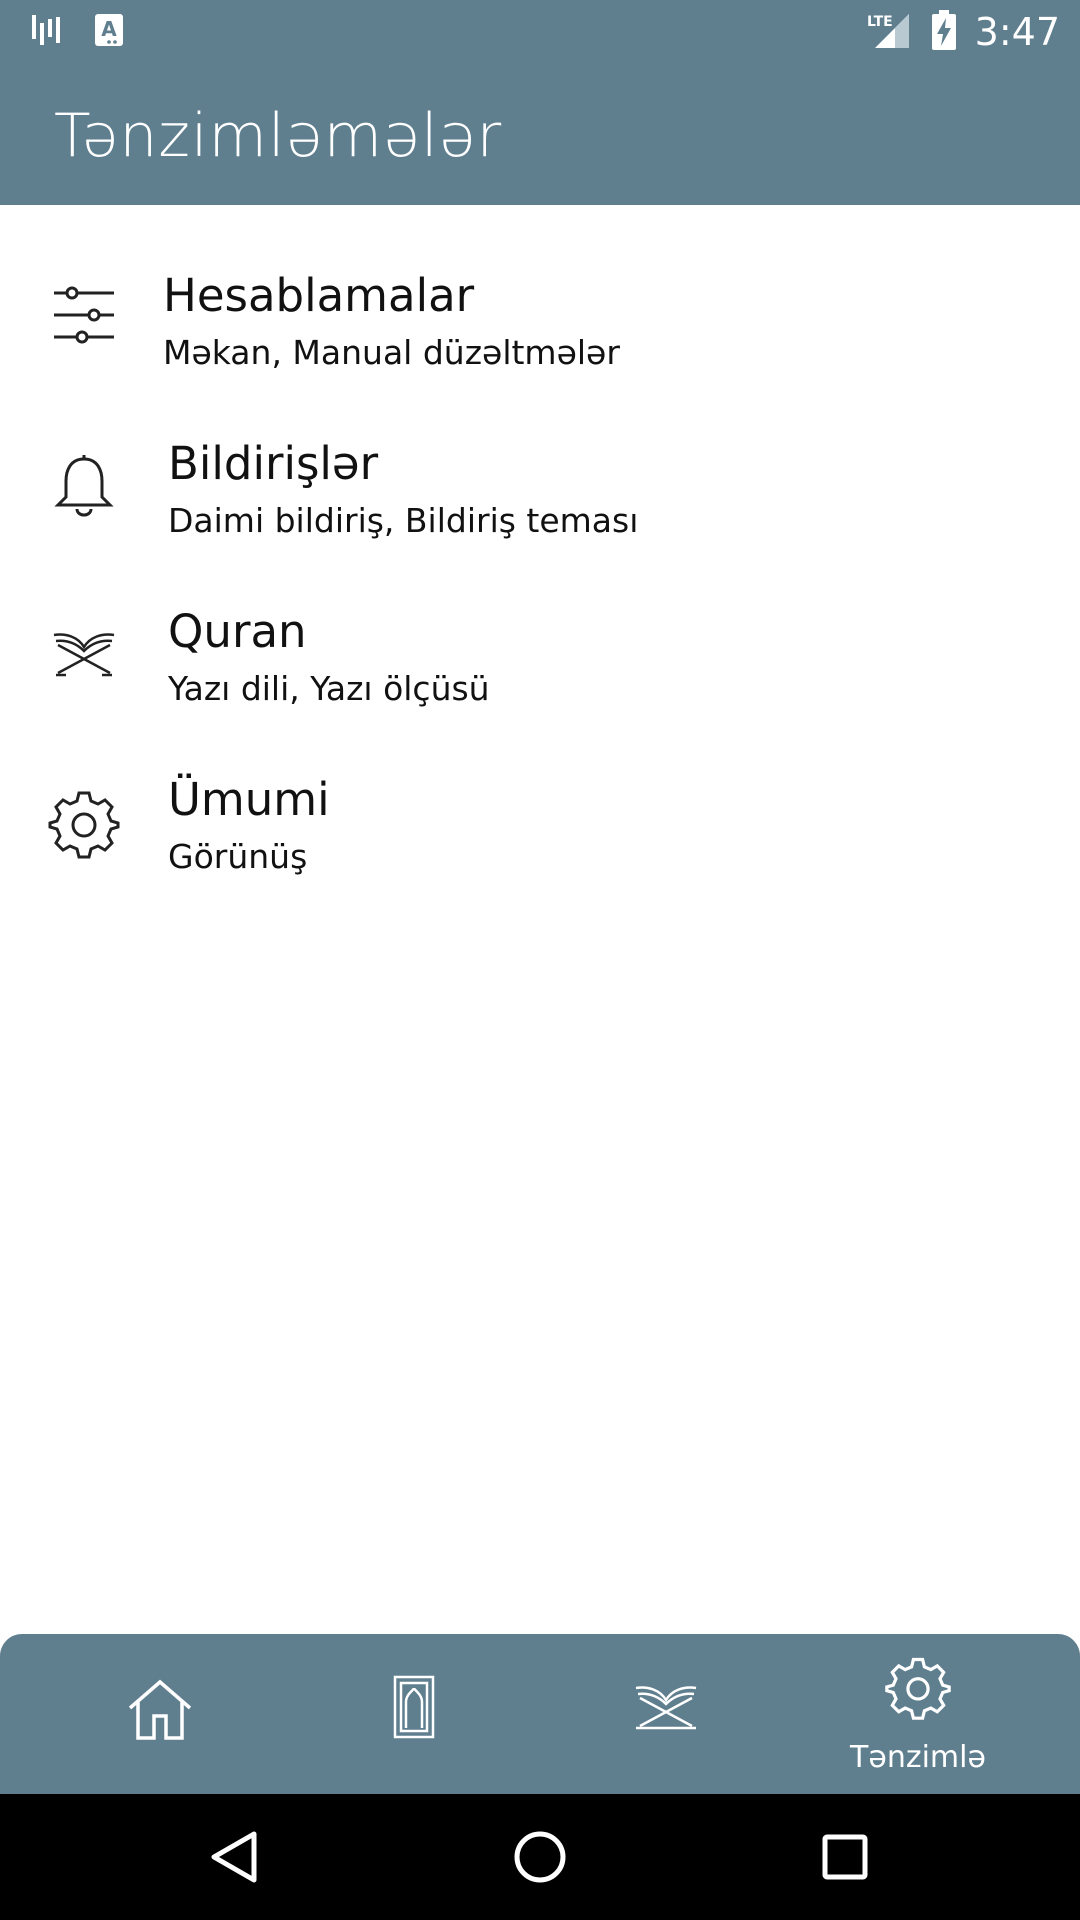 The width and height of the screenshot is (1080, 1920). Describe the element at coordinates (391, 352) in the screenshot. I see `settings-item-subtitle: Məkan, Manual düzəltmələr` at that location.